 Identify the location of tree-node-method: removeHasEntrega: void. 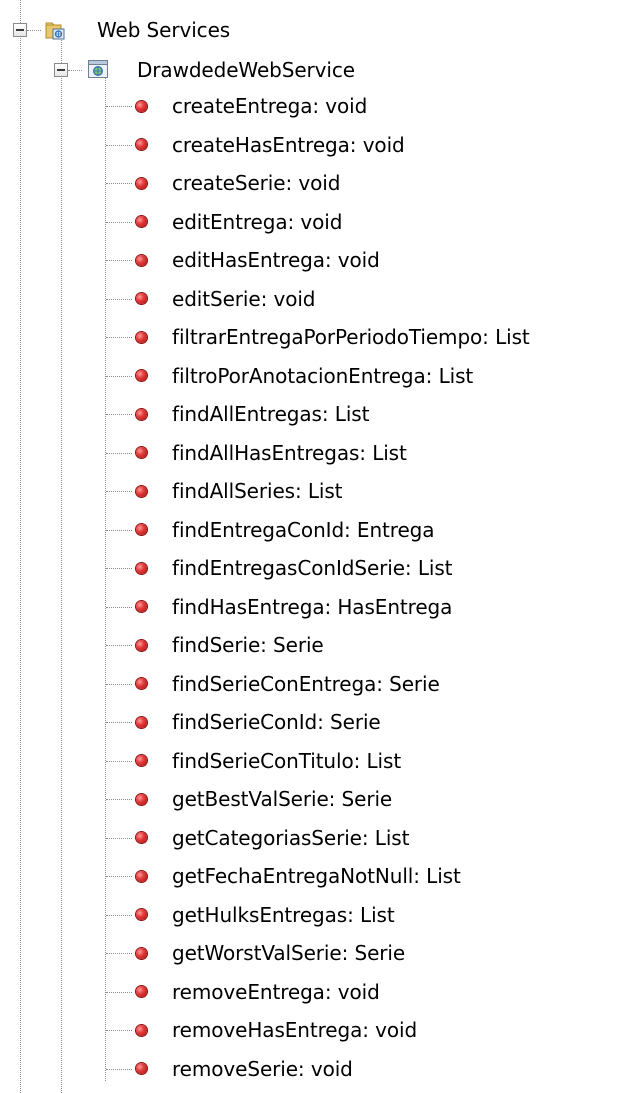
(276, 1030).